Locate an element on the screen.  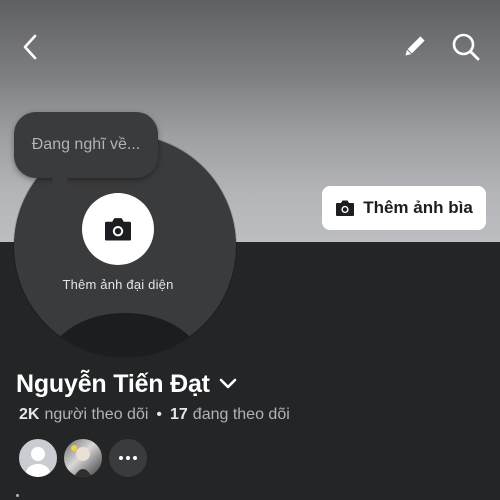
follow-stats: 2K người theo dõi • 17 đang theo dõi is located at coordinates (154, 415).